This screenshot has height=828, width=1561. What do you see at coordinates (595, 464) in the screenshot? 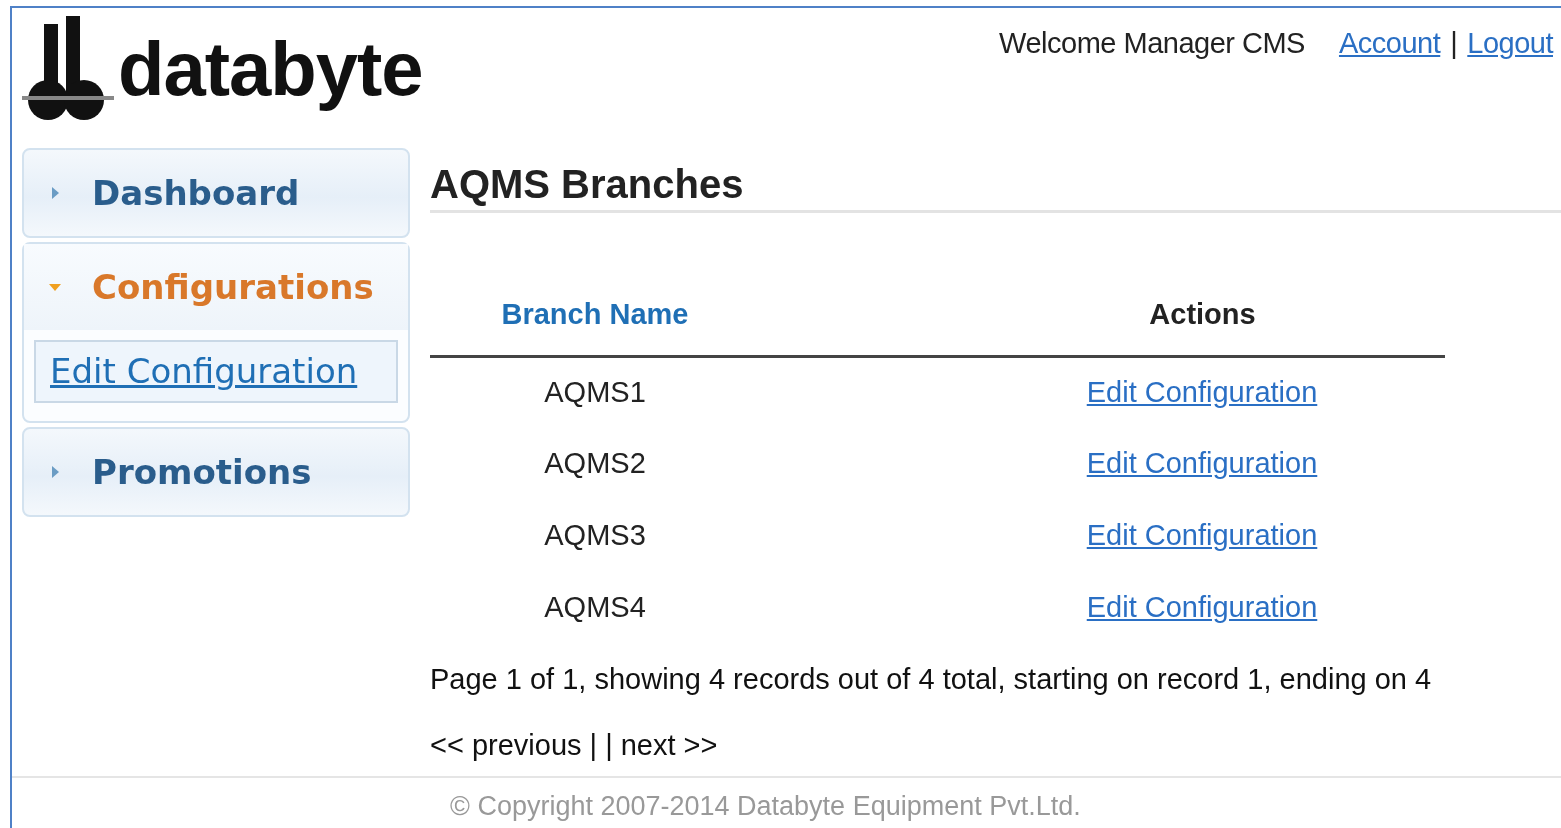
I see `table-cell-text: AQMS2` at bounding box center [595, 464].